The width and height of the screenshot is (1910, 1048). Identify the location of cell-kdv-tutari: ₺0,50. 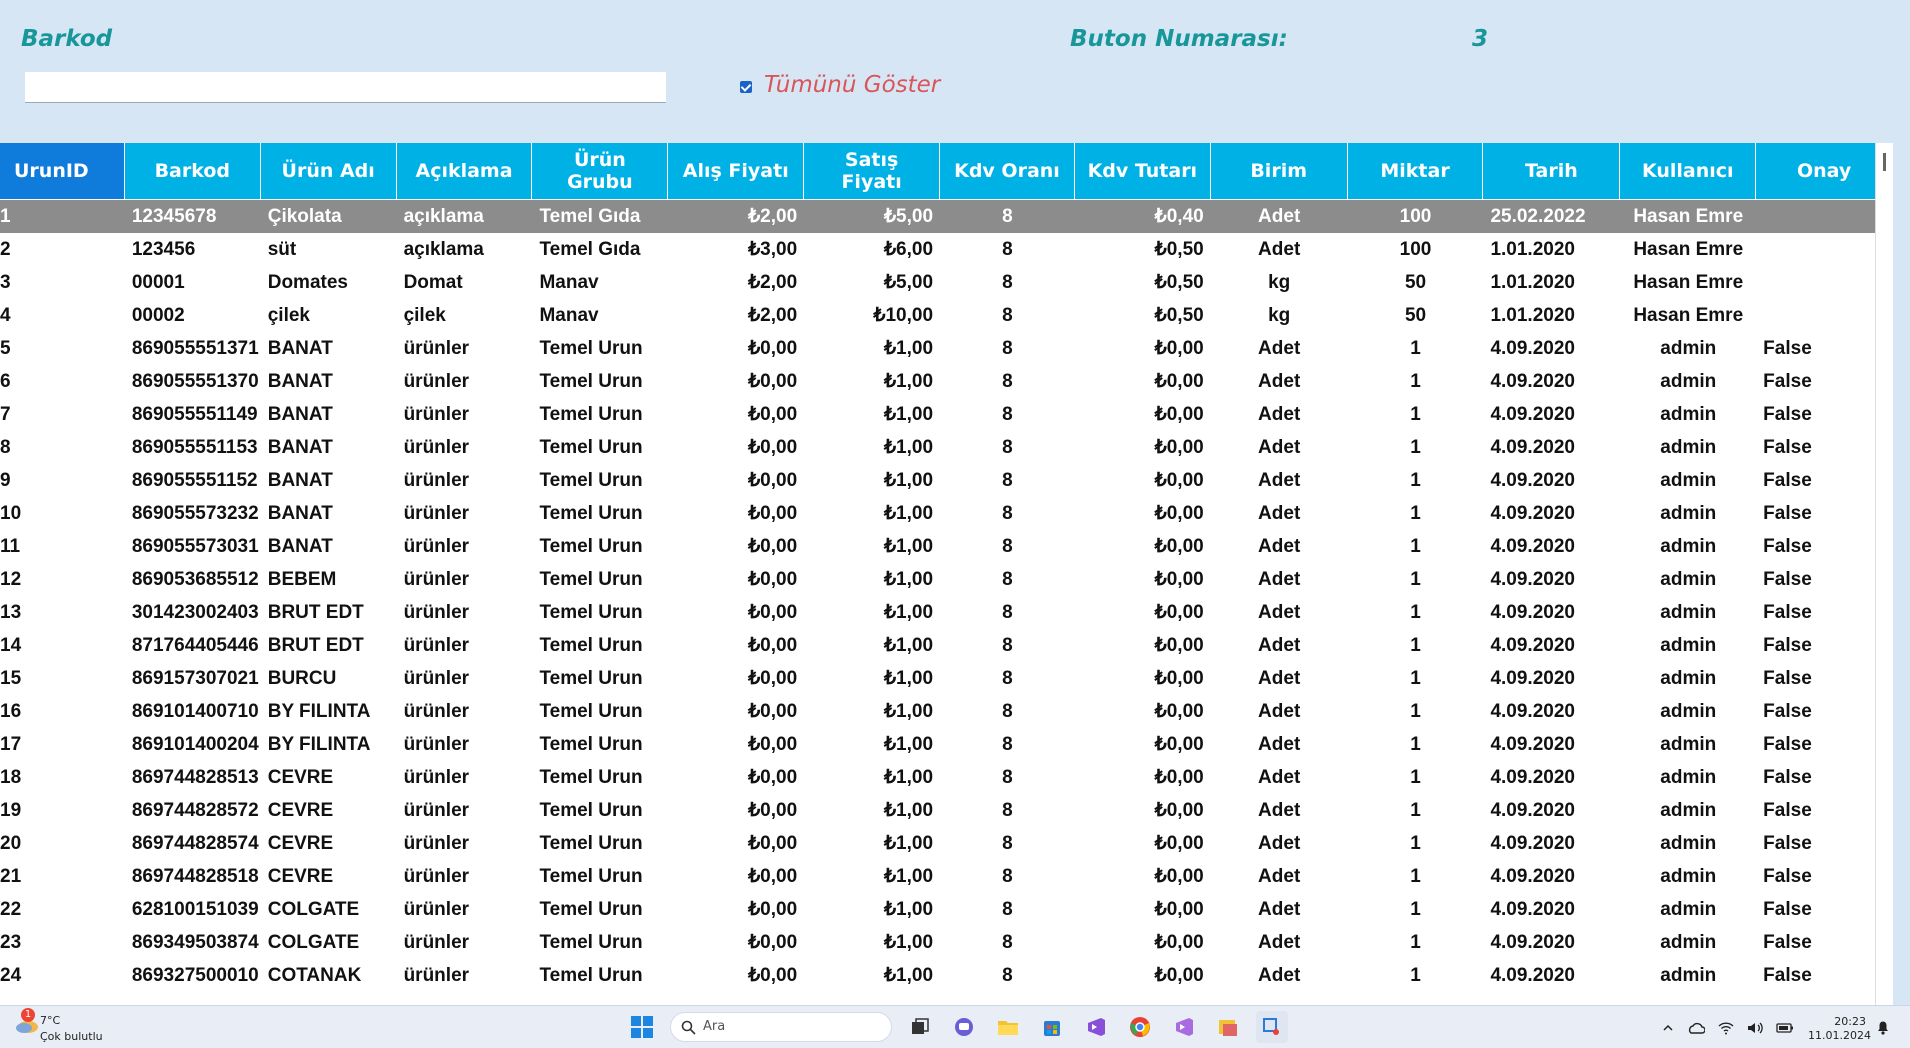
(1143, 315).